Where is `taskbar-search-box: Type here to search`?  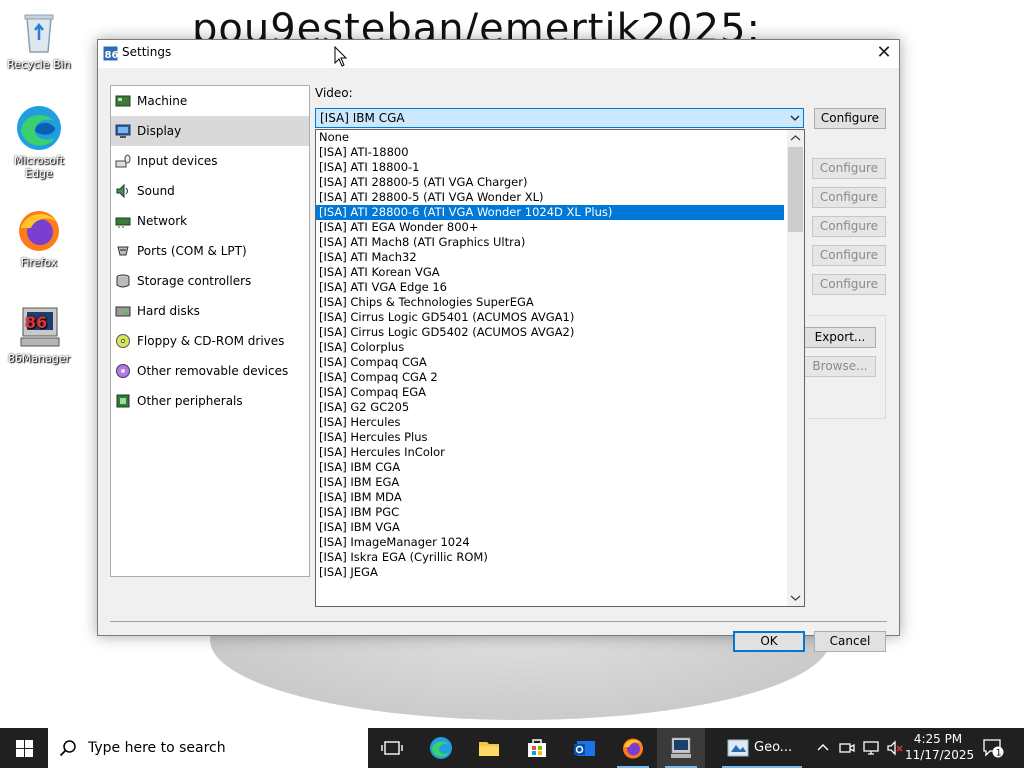
taskbar-search-box: Type here to search is located at coordinates (208, 748).